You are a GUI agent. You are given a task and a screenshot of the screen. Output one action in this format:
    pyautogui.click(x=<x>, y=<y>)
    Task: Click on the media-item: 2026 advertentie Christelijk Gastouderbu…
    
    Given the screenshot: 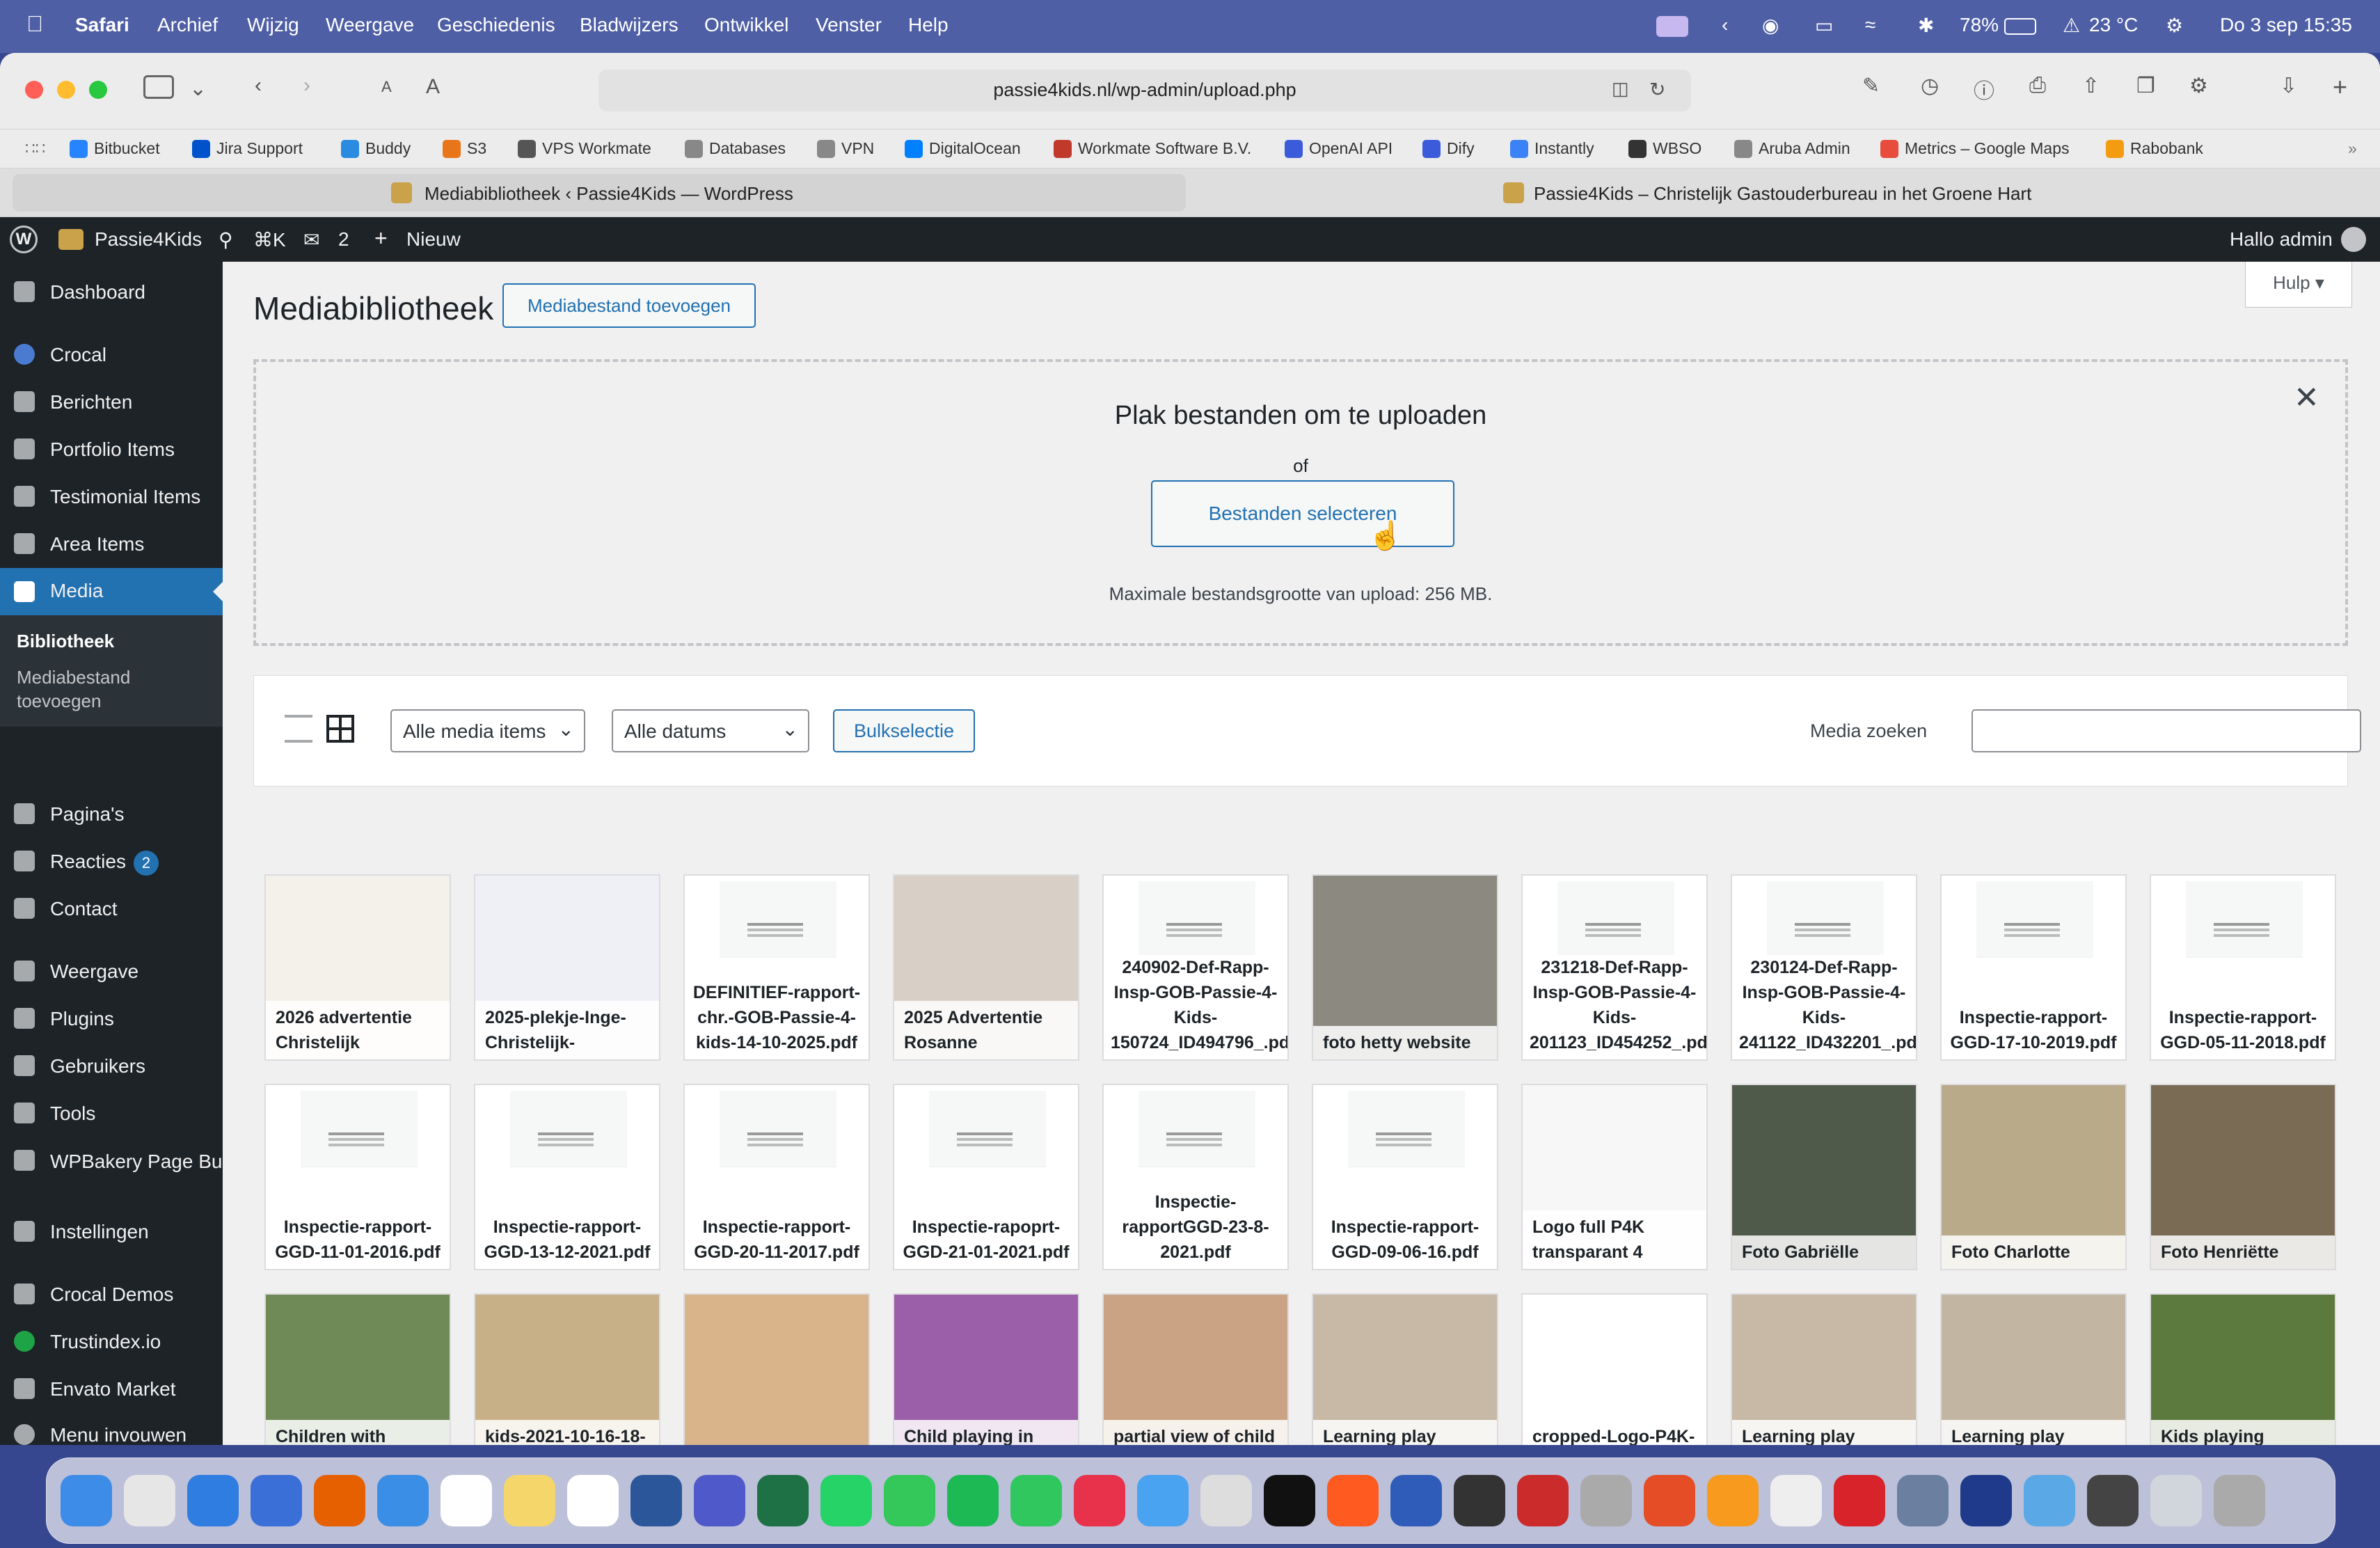 What is the action you would take?
    pyautogui.click(x=357, y=967)
    